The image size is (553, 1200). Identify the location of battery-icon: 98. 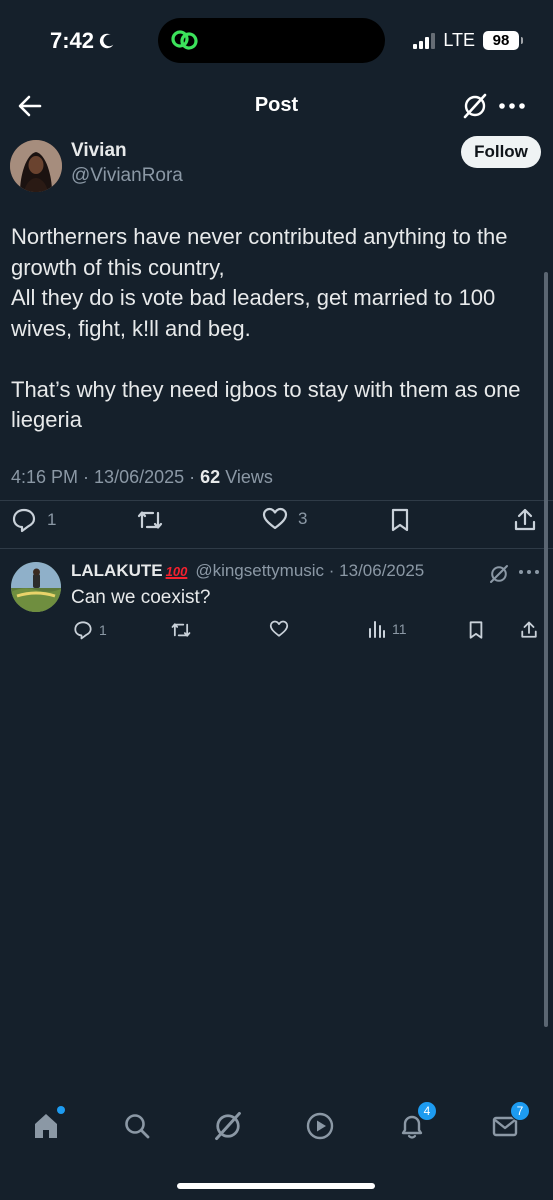
(503, 40).